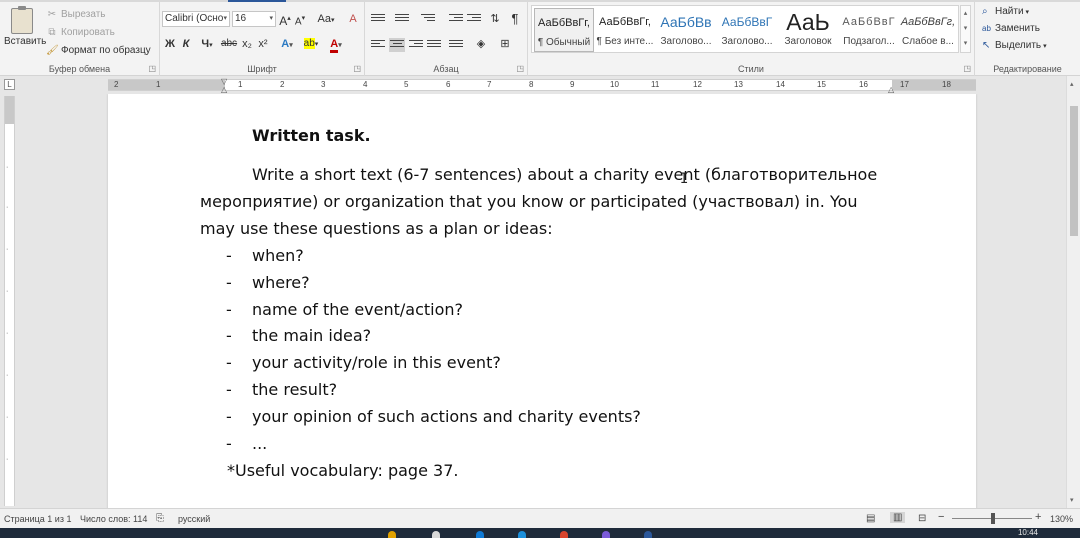 This screenshot has height=538, width=1080. I want to click on justify-icon, so click(434, 46).